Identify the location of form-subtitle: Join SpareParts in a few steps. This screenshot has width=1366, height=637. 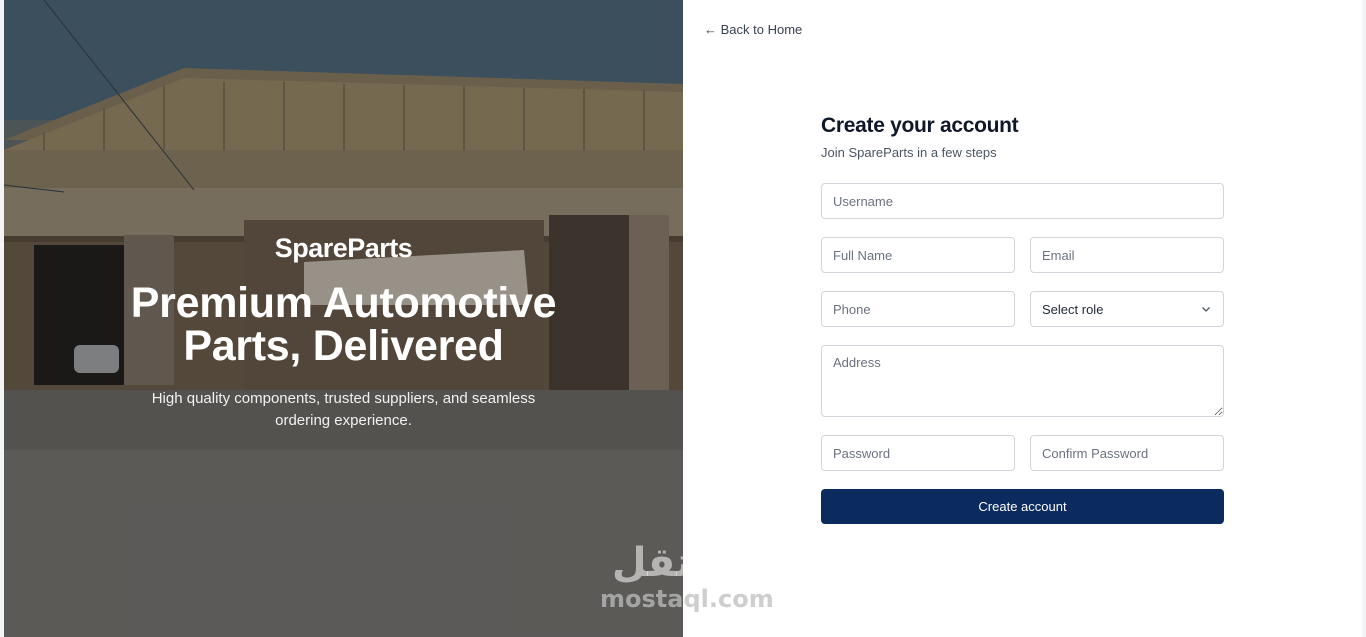
(909, 152).